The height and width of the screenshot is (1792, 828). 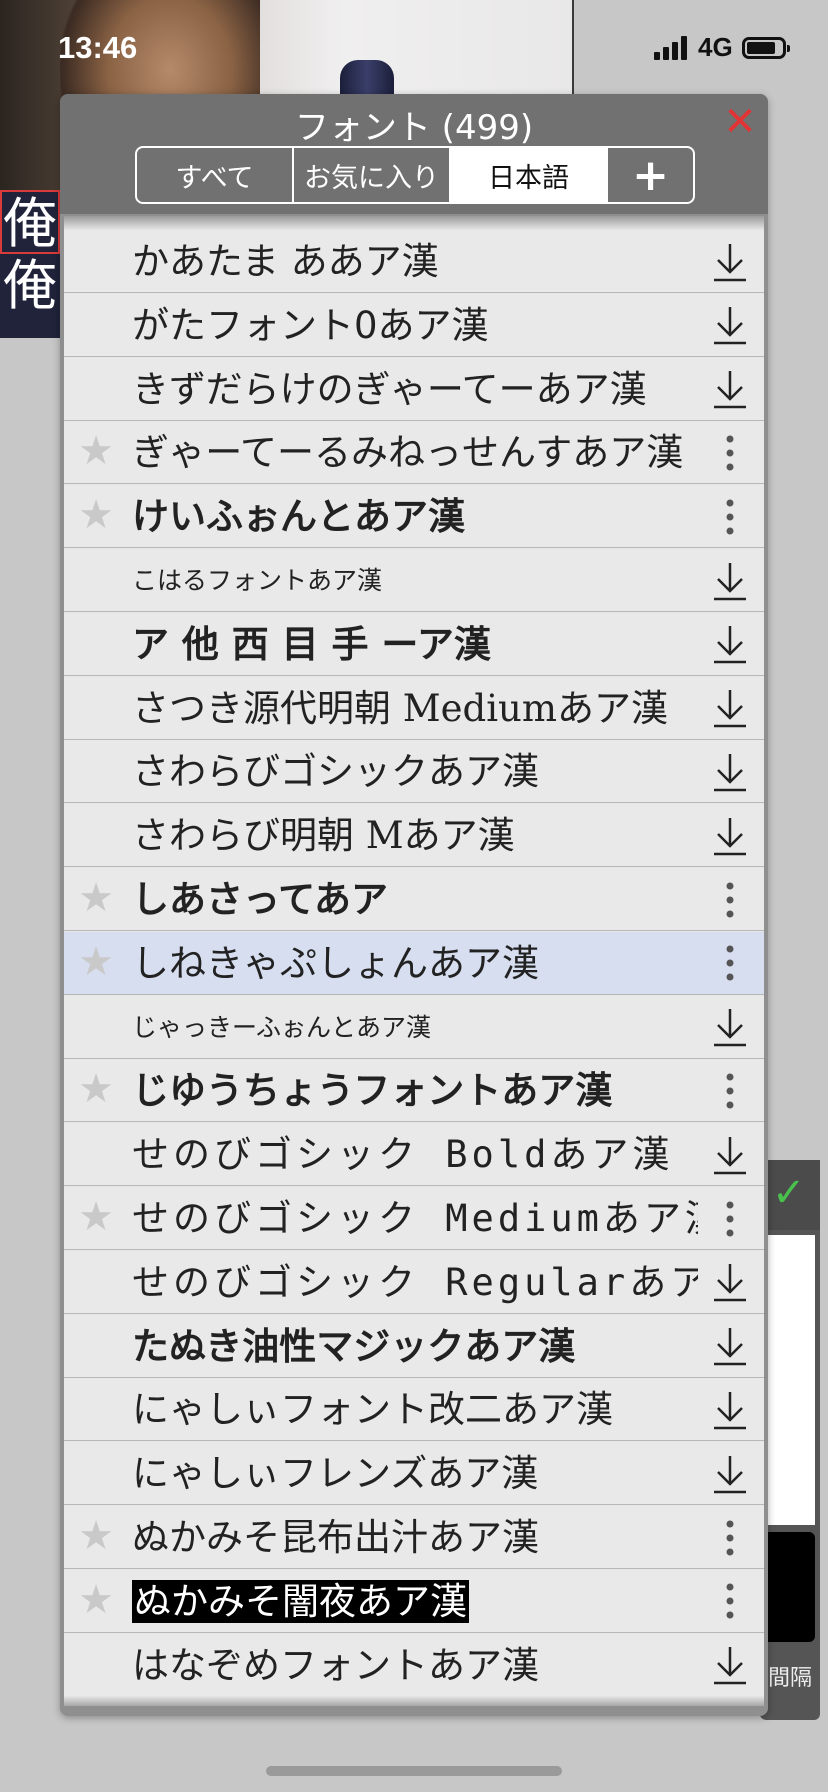 I want to click on font-name-preview: にゃしぃフレンズあア漢, so click(x=415, y=1473).